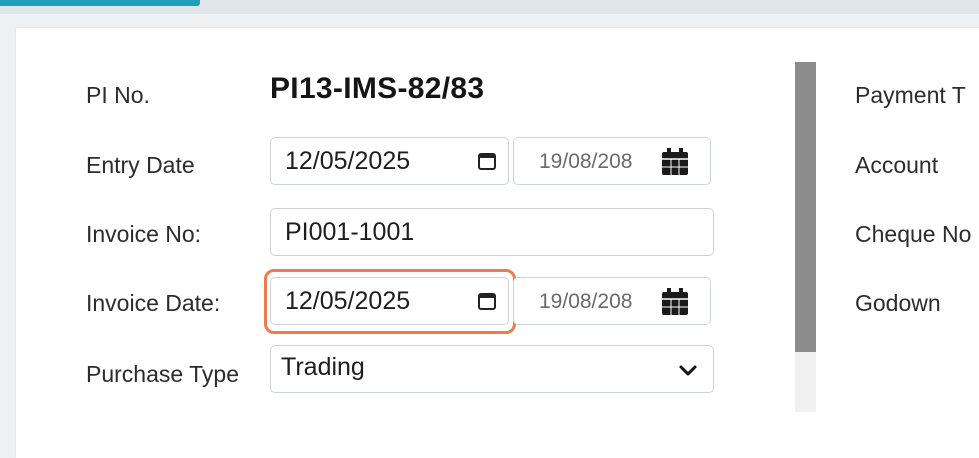  What do you see at coordinates (118, 95) in the screenshot?
I see `pi-no-label: PI No.` at bounding box center [118, 95].